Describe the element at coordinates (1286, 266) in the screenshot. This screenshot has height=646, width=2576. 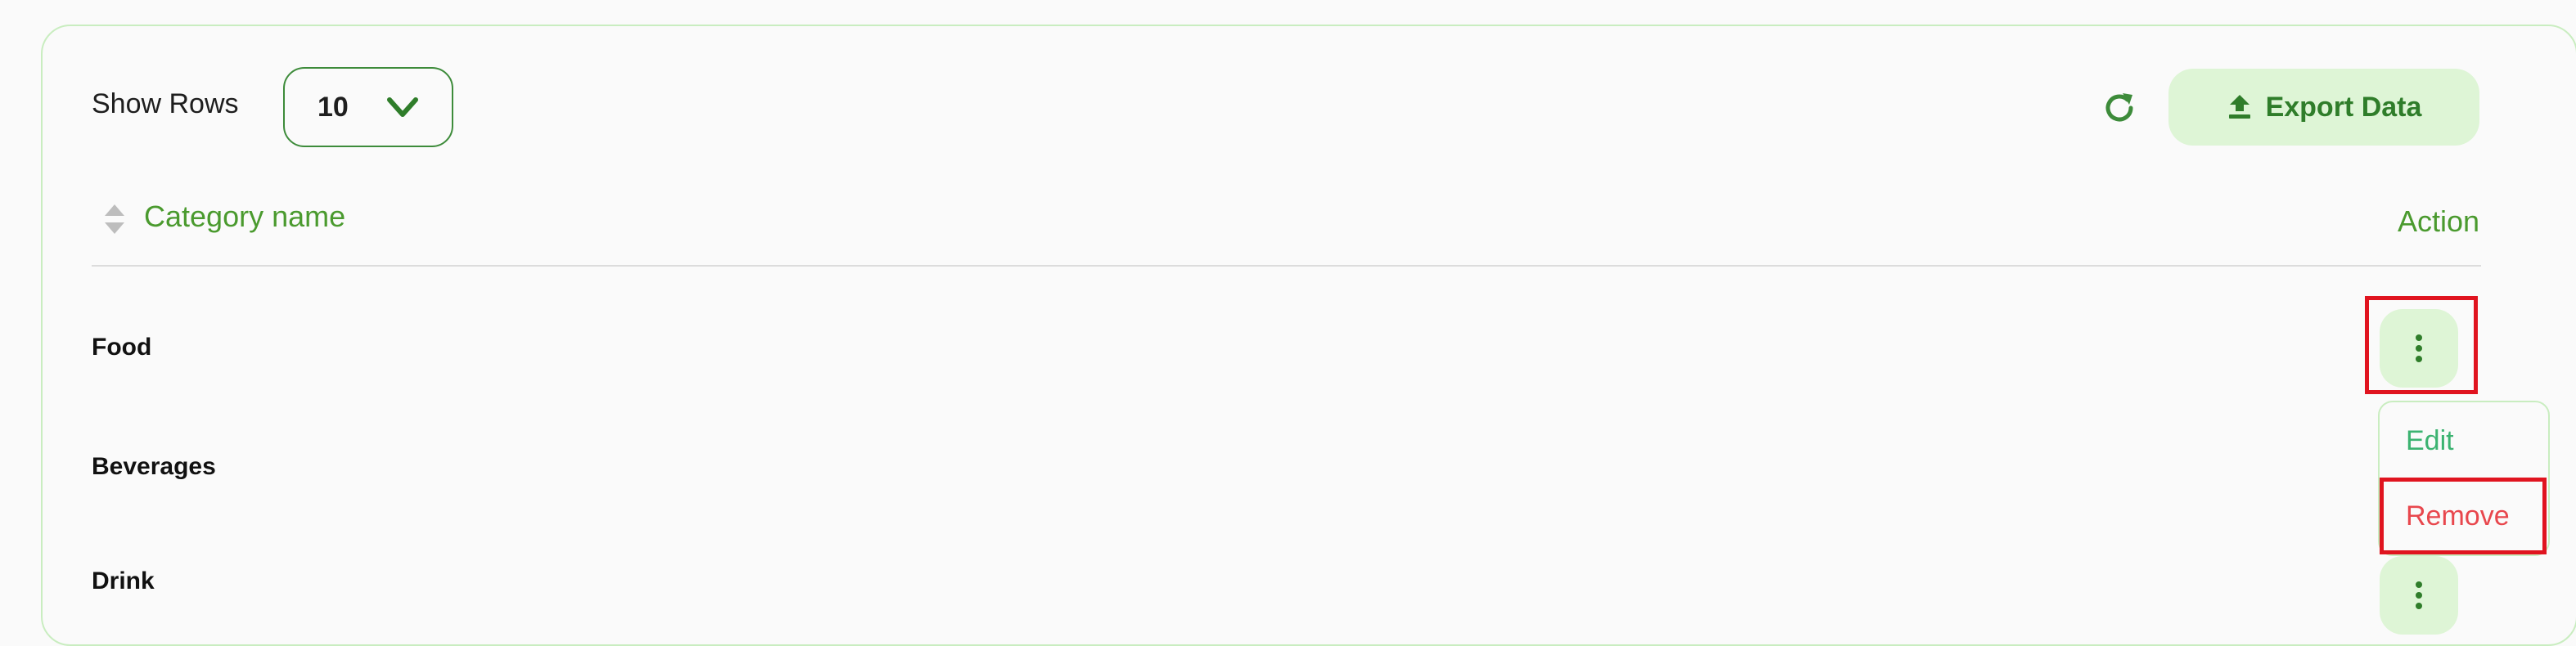
I see `header-divider` at that location.